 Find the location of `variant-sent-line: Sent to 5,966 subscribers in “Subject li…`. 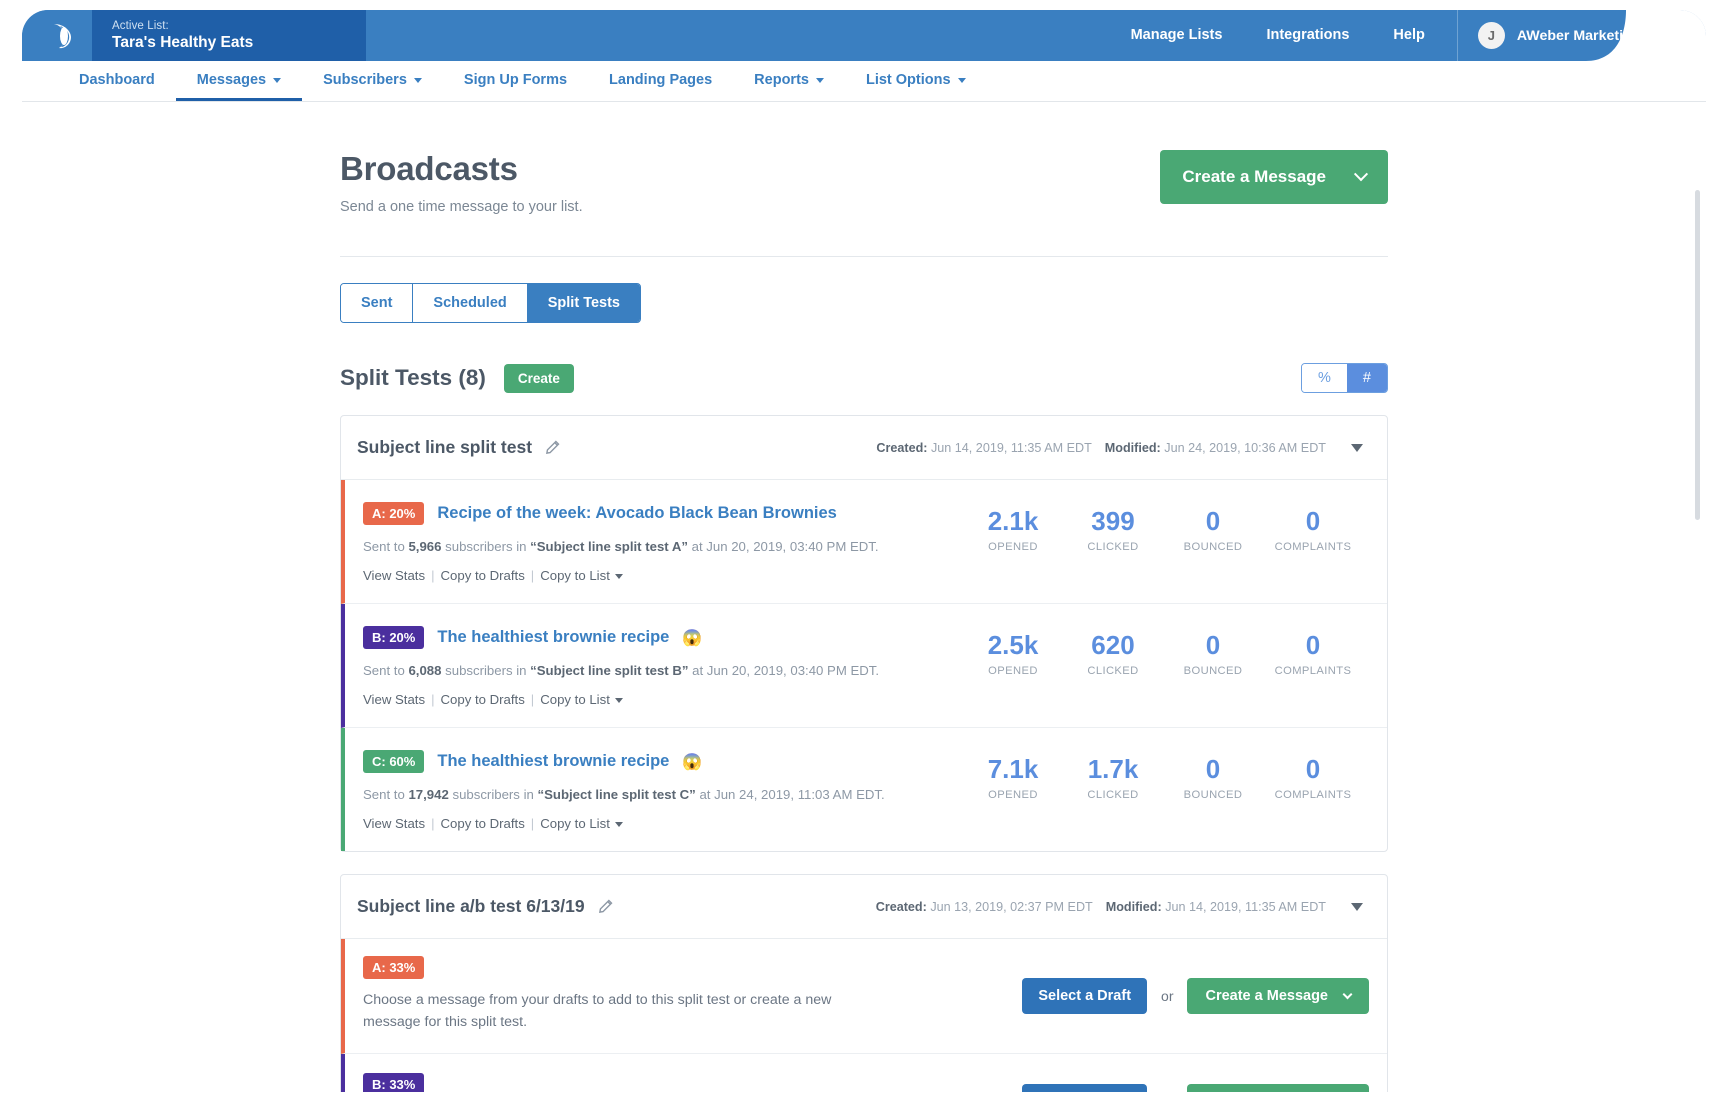

variant-sent-line: Sent to 5,966 subscribers in “Subject li… is located at coordinates (663, 546).